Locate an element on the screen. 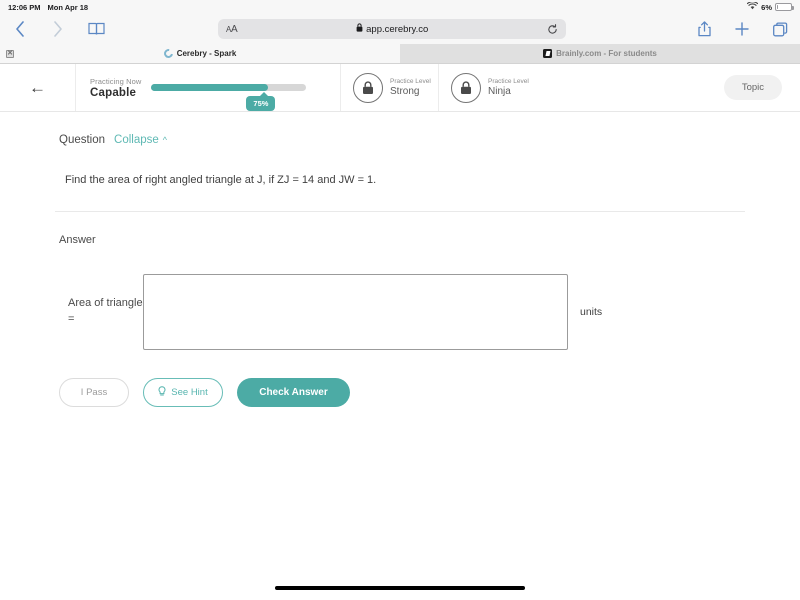 The height and width of the screenshot is (600, 800). progress-bar-fill is located at coordinates (209, 87).